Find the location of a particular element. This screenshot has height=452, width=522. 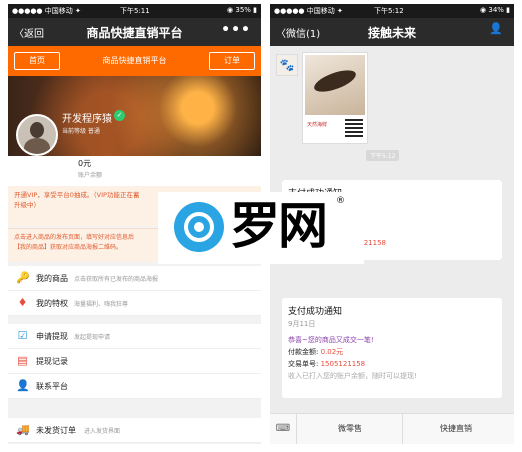

sea-cucumber-image is located at coordinates (335, 81).